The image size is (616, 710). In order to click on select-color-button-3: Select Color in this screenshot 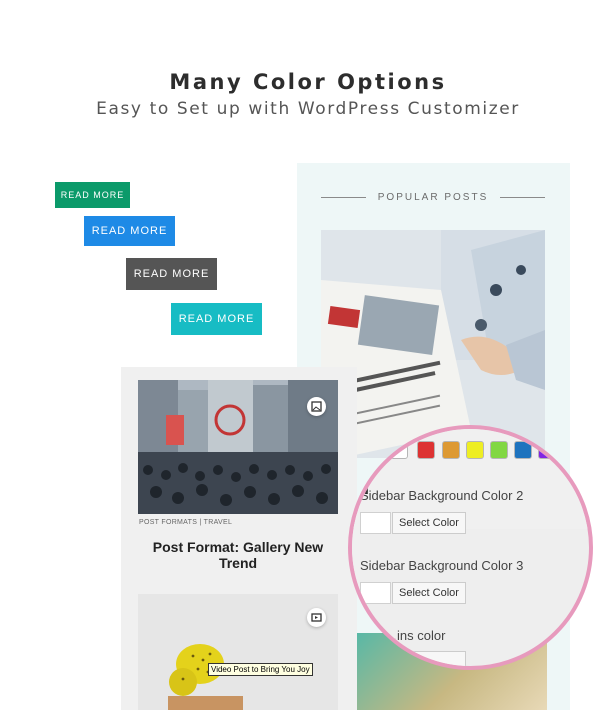, I will do `click(429, 593)`.